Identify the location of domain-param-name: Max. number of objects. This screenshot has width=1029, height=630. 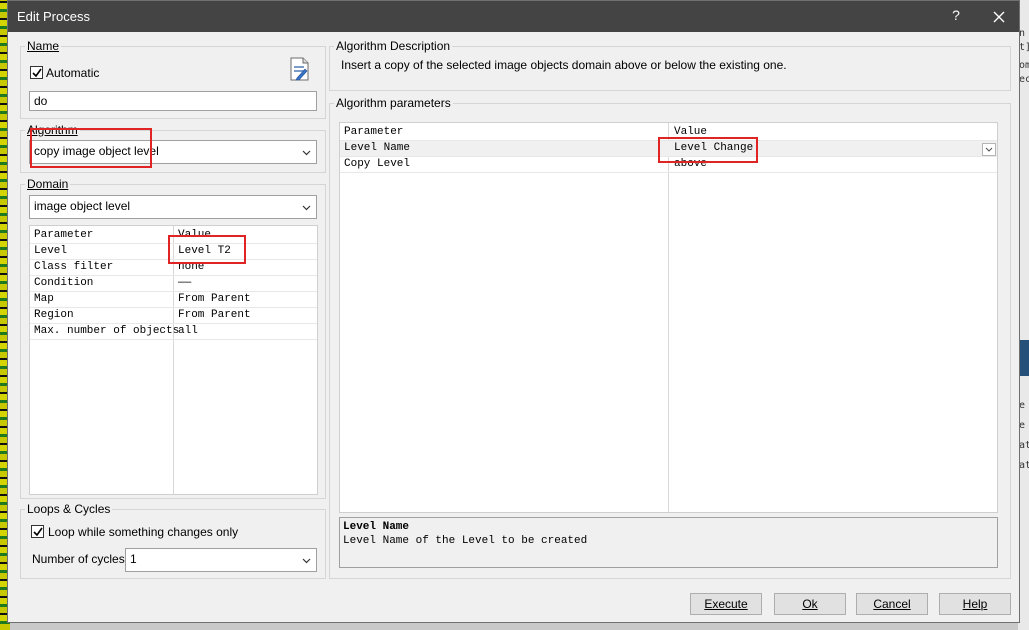
(107, 331).